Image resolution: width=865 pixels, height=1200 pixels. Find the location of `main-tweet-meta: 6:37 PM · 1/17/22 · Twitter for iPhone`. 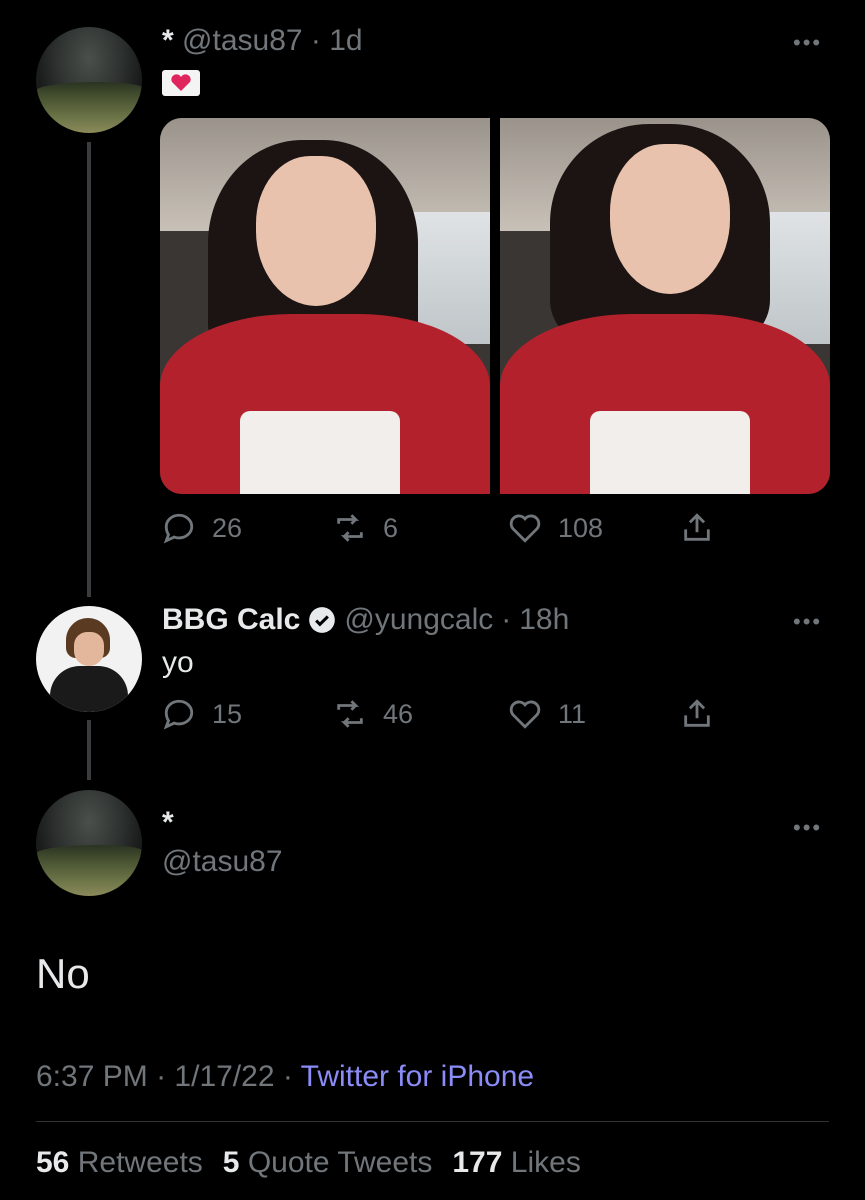

main-tweet-meta: 6:37 PM · 1/17/22 · Twitter for iPhone is located at coordinates (285, 1077).